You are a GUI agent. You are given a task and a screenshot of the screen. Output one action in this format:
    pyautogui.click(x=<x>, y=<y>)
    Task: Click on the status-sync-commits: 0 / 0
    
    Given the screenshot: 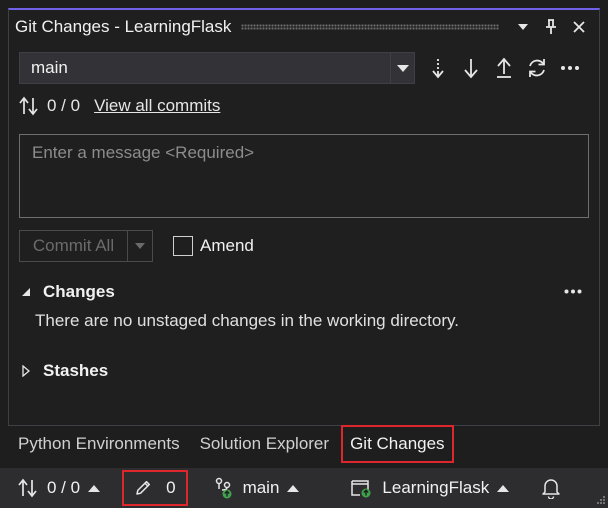 What is the action you would take?
    pyautogui.click(x=59, y=488)
    